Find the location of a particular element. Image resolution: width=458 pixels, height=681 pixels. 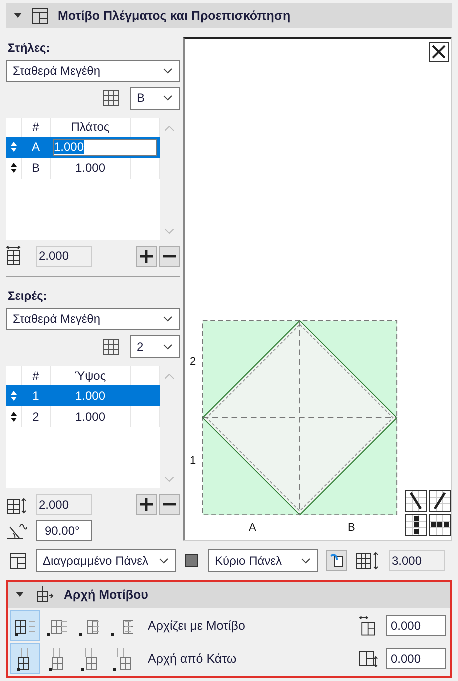

section-title: Αρχή Μοτίβου is located at coordinates (106, 595).